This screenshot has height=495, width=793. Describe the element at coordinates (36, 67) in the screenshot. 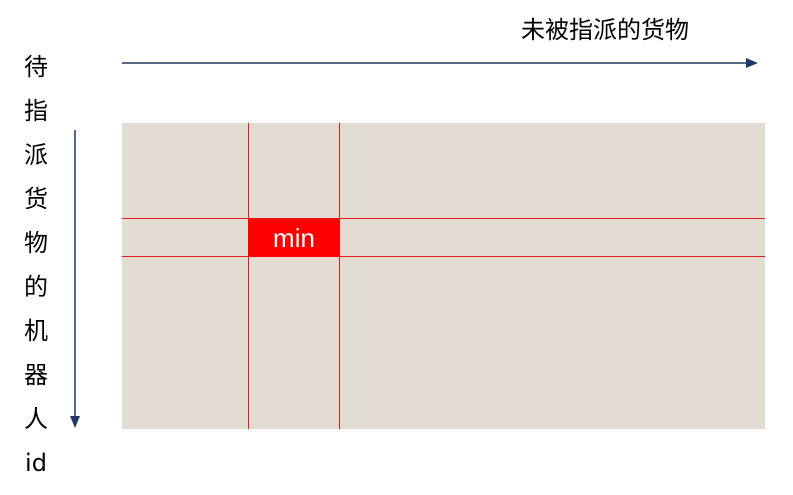

I see `left-axis-char: 待` at that location.